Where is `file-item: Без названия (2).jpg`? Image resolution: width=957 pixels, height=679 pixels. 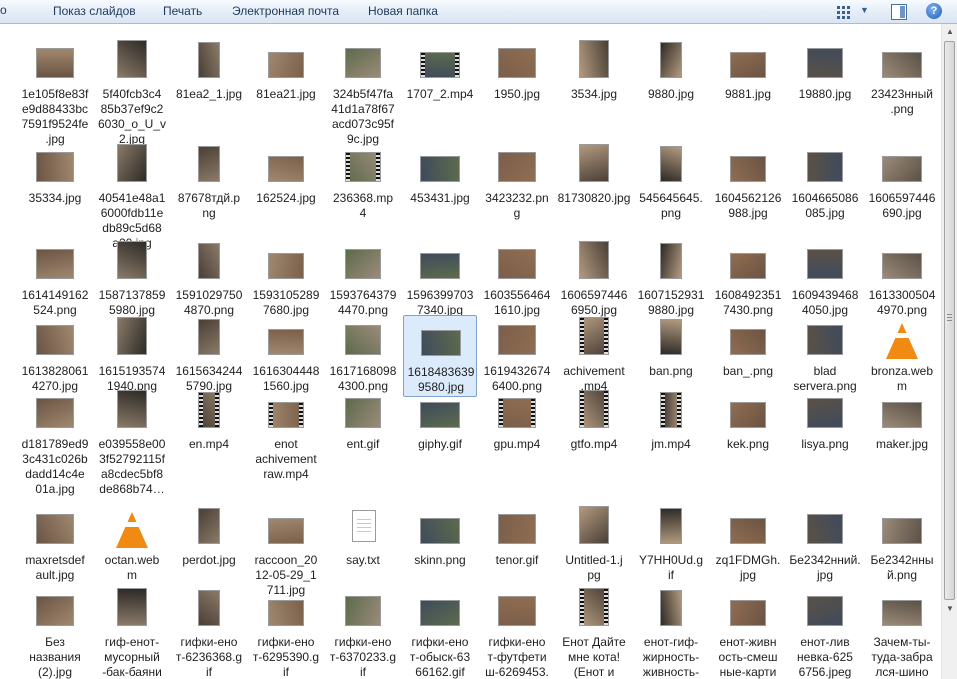
file-item: Без названия (2).jpg is located at coordinates (55, 632).